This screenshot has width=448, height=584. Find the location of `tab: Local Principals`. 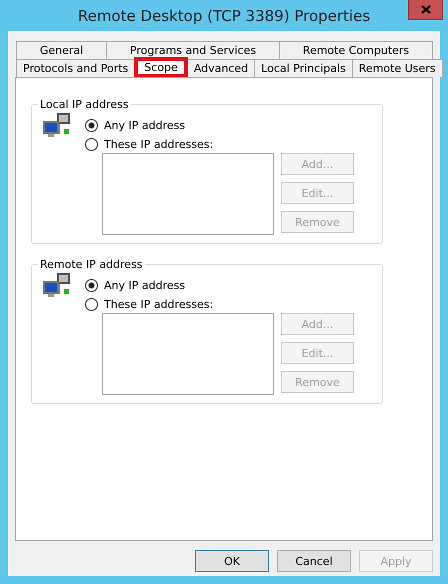

tab: Local Principals is located at coordinates (303, 68).